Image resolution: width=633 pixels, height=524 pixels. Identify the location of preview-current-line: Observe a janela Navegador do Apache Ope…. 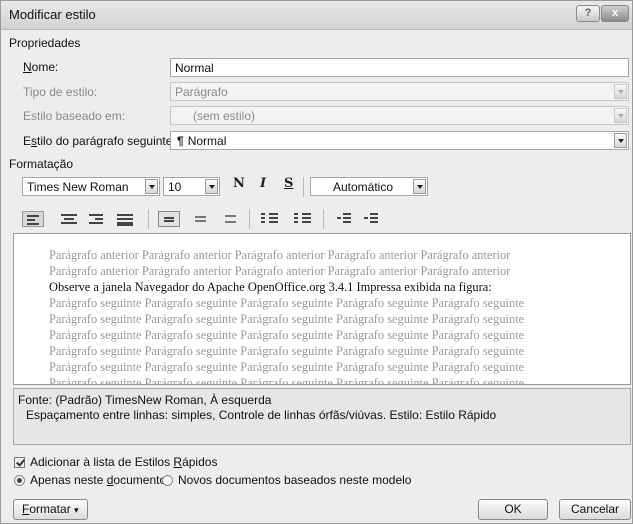
(270, 287).